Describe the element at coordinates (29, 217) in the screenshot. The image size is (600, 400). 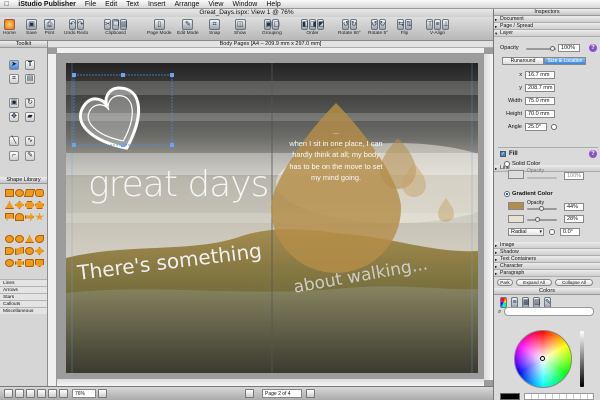
I see `shape-arrow` at that location.